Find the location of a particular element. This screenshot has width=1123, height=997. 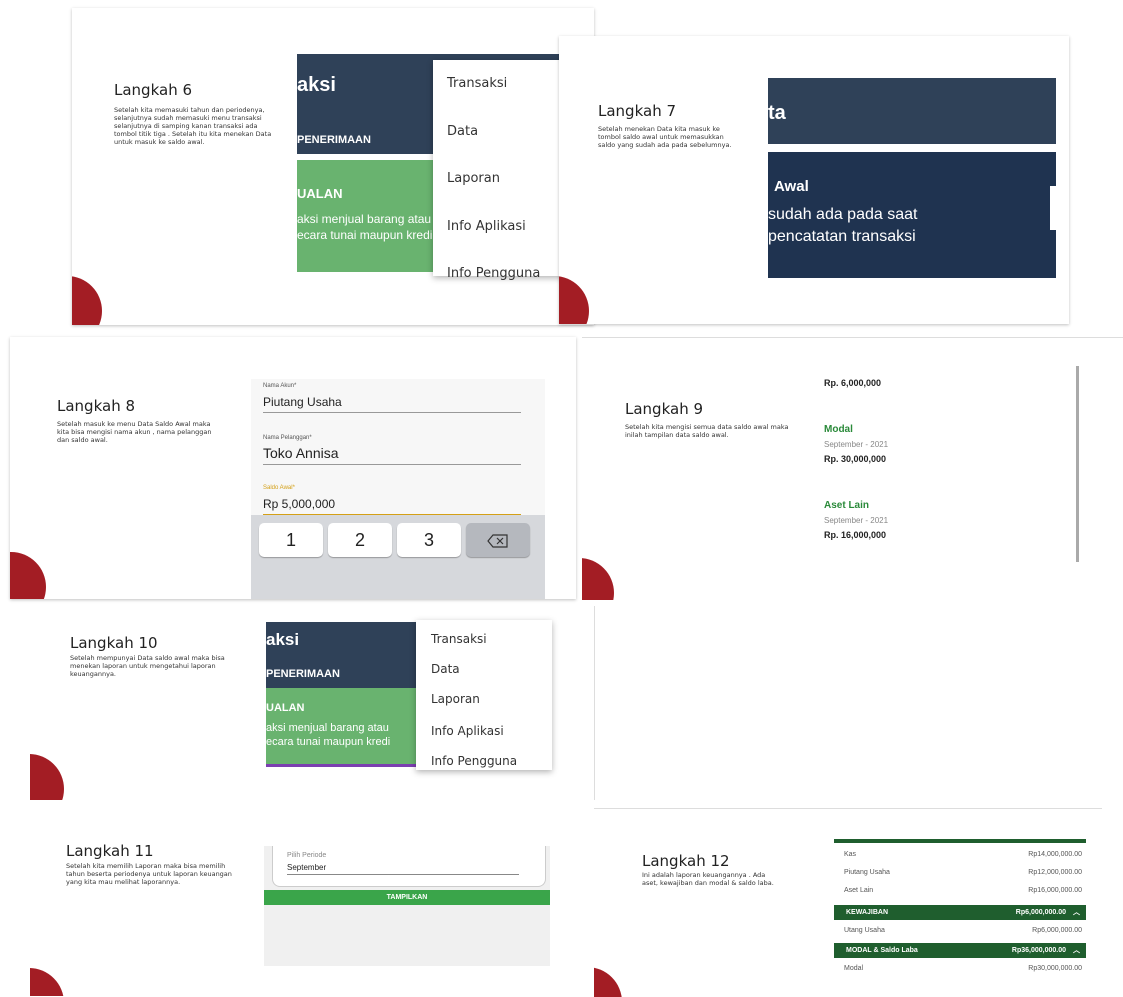

report-row-label: Modal is located at coordinates (854, 968).